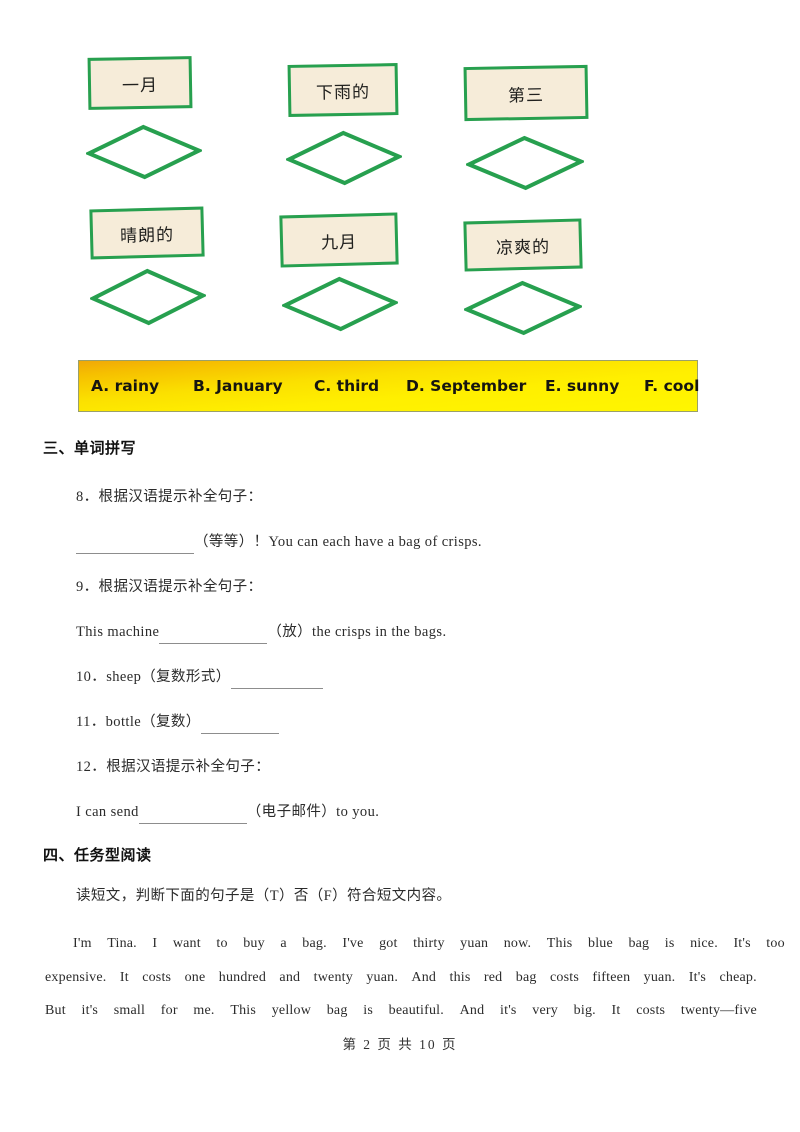  Describe the element at coordinates (238, 386) in the screenshot. I see `answer-option: B. January` at that location.